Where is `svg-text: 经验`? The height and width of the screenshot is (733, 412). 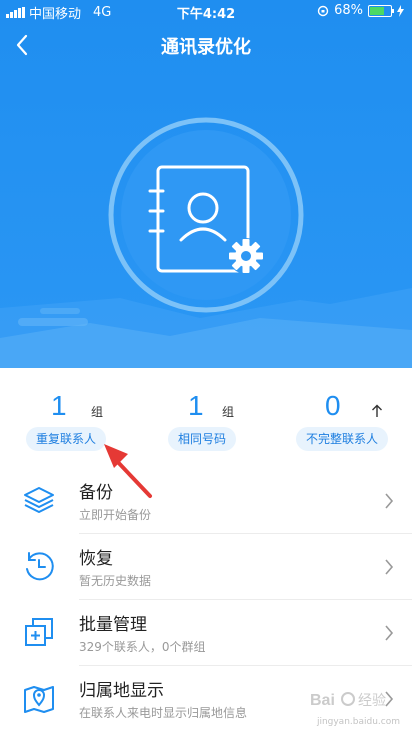 svg-text: 经验 is located at coordinates (372, 700).